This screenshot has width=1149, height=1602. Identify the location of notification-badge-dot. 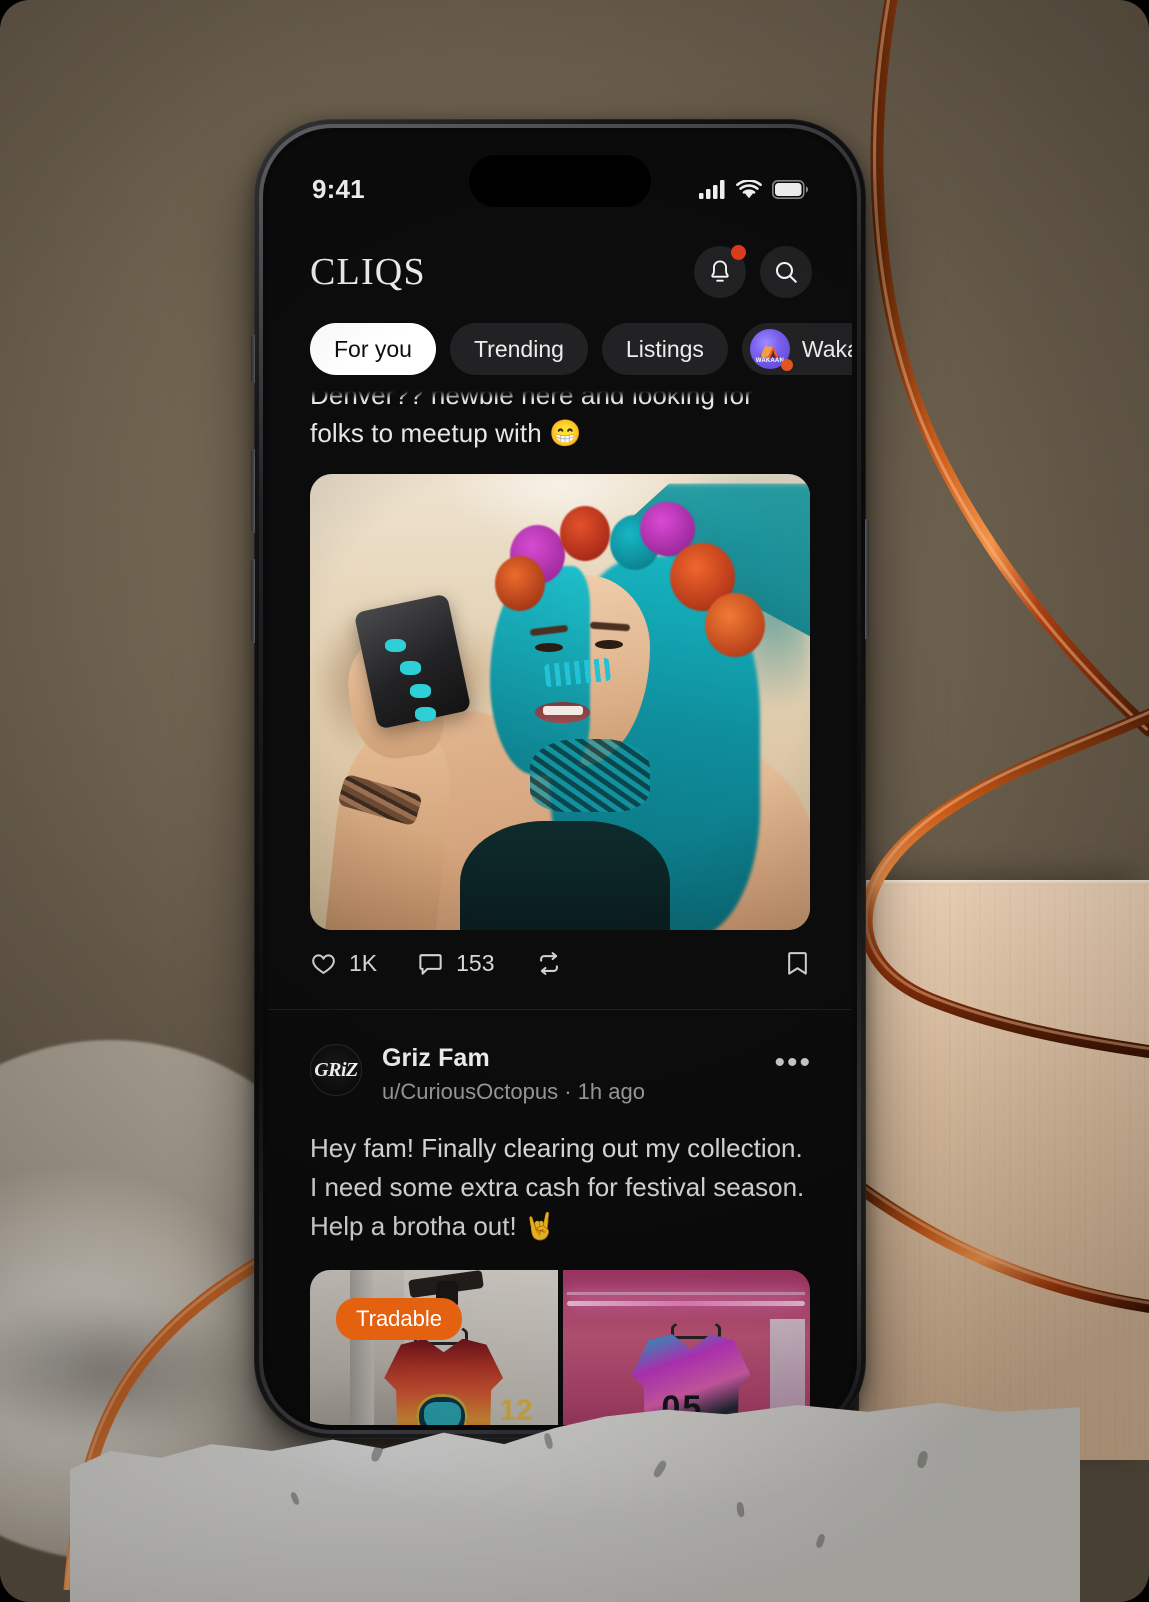
(738, 252).